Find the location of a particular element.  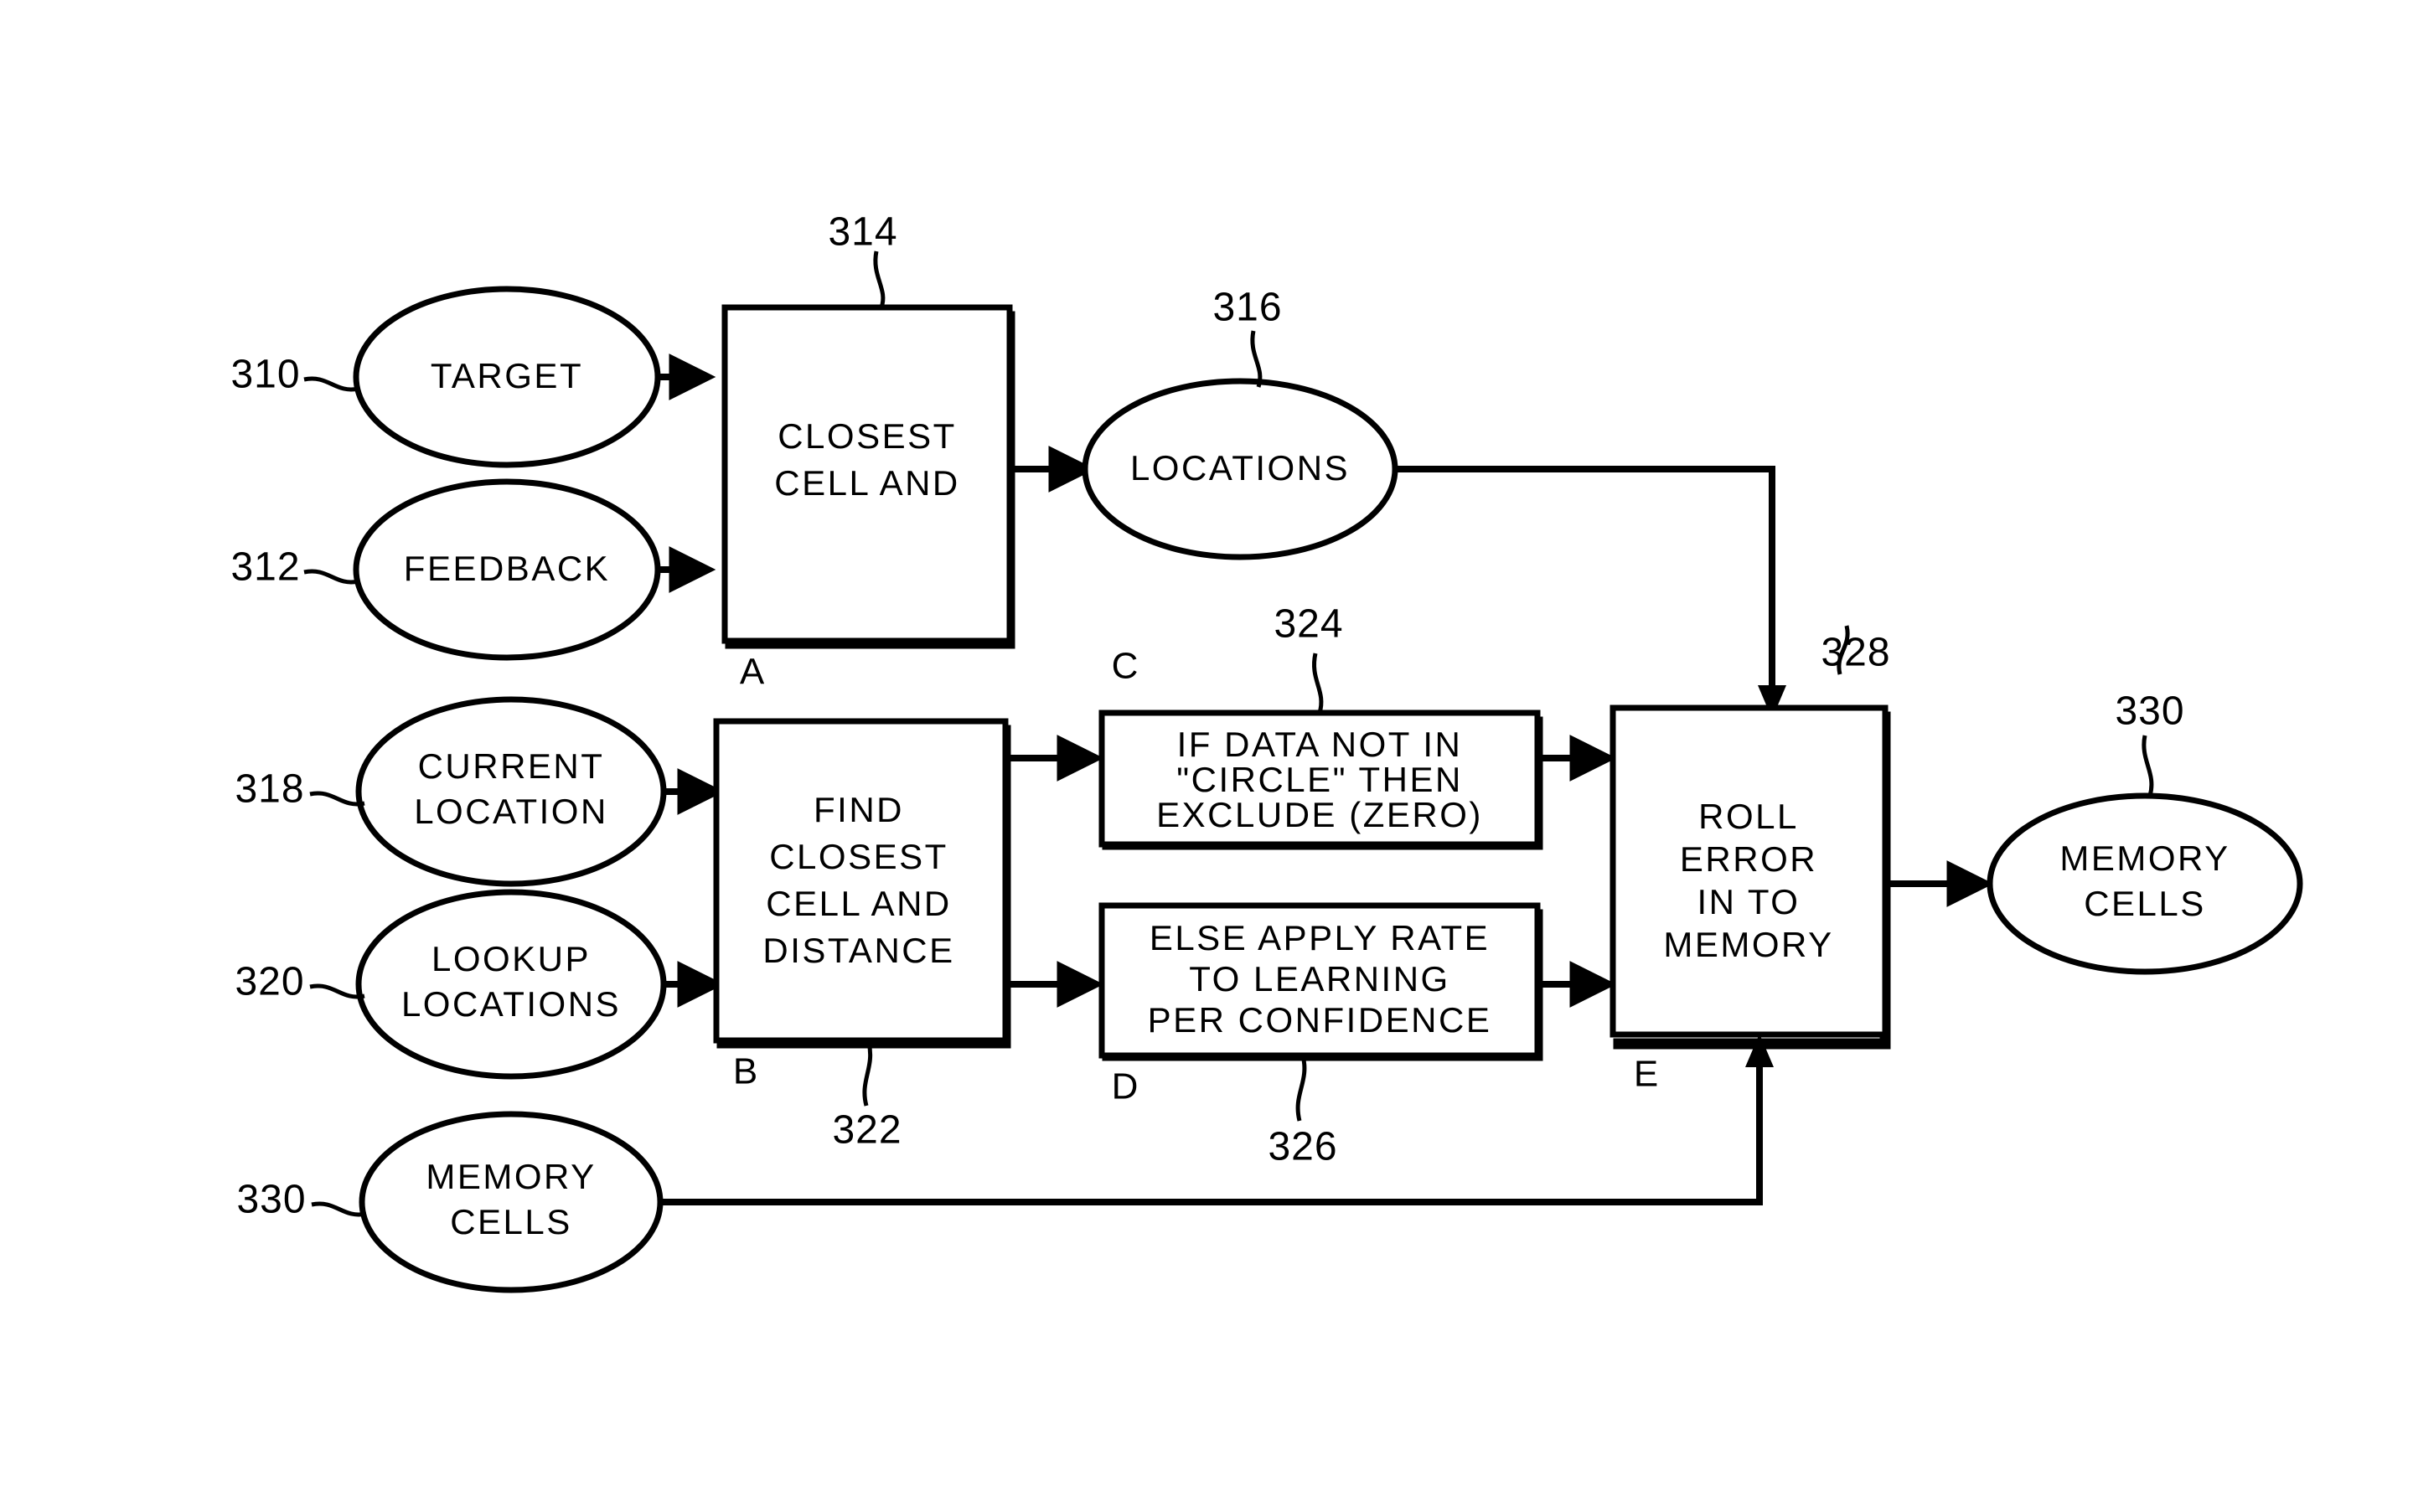

ref-number-320: 320 is located at coordinates (269, 982).